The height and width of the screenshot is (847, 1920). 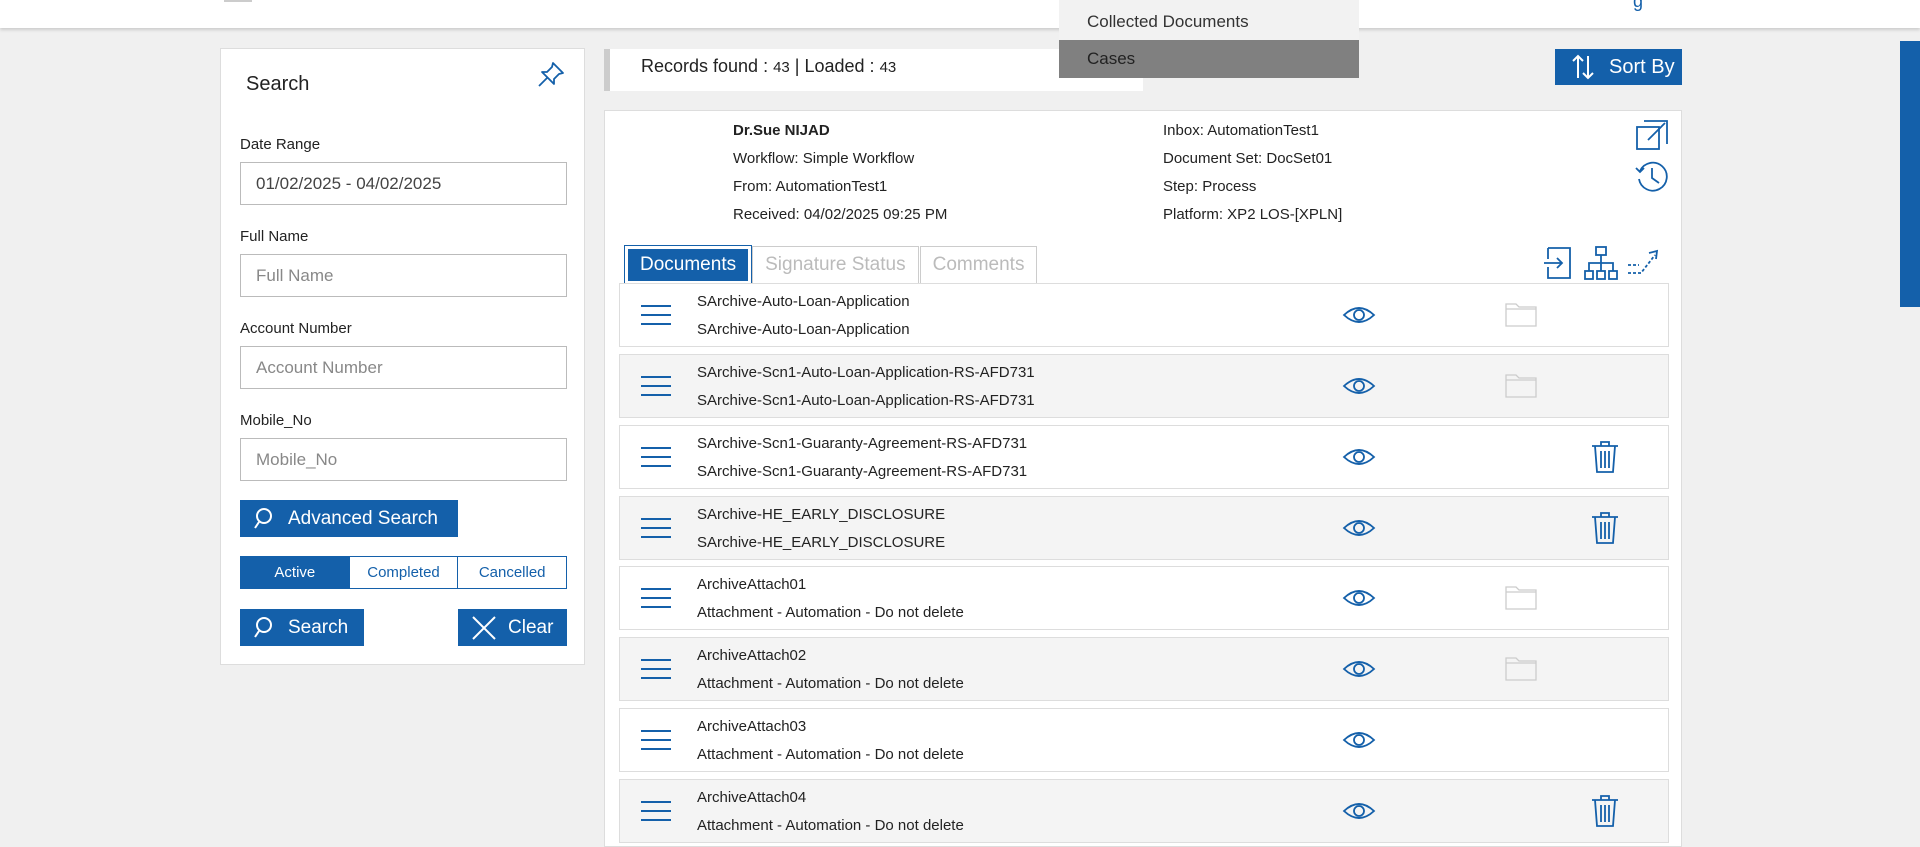 What do you see at coordinates (318, 627) in the screenshot?
I see `search-button-label: Search` at bounding box center [318, 627].